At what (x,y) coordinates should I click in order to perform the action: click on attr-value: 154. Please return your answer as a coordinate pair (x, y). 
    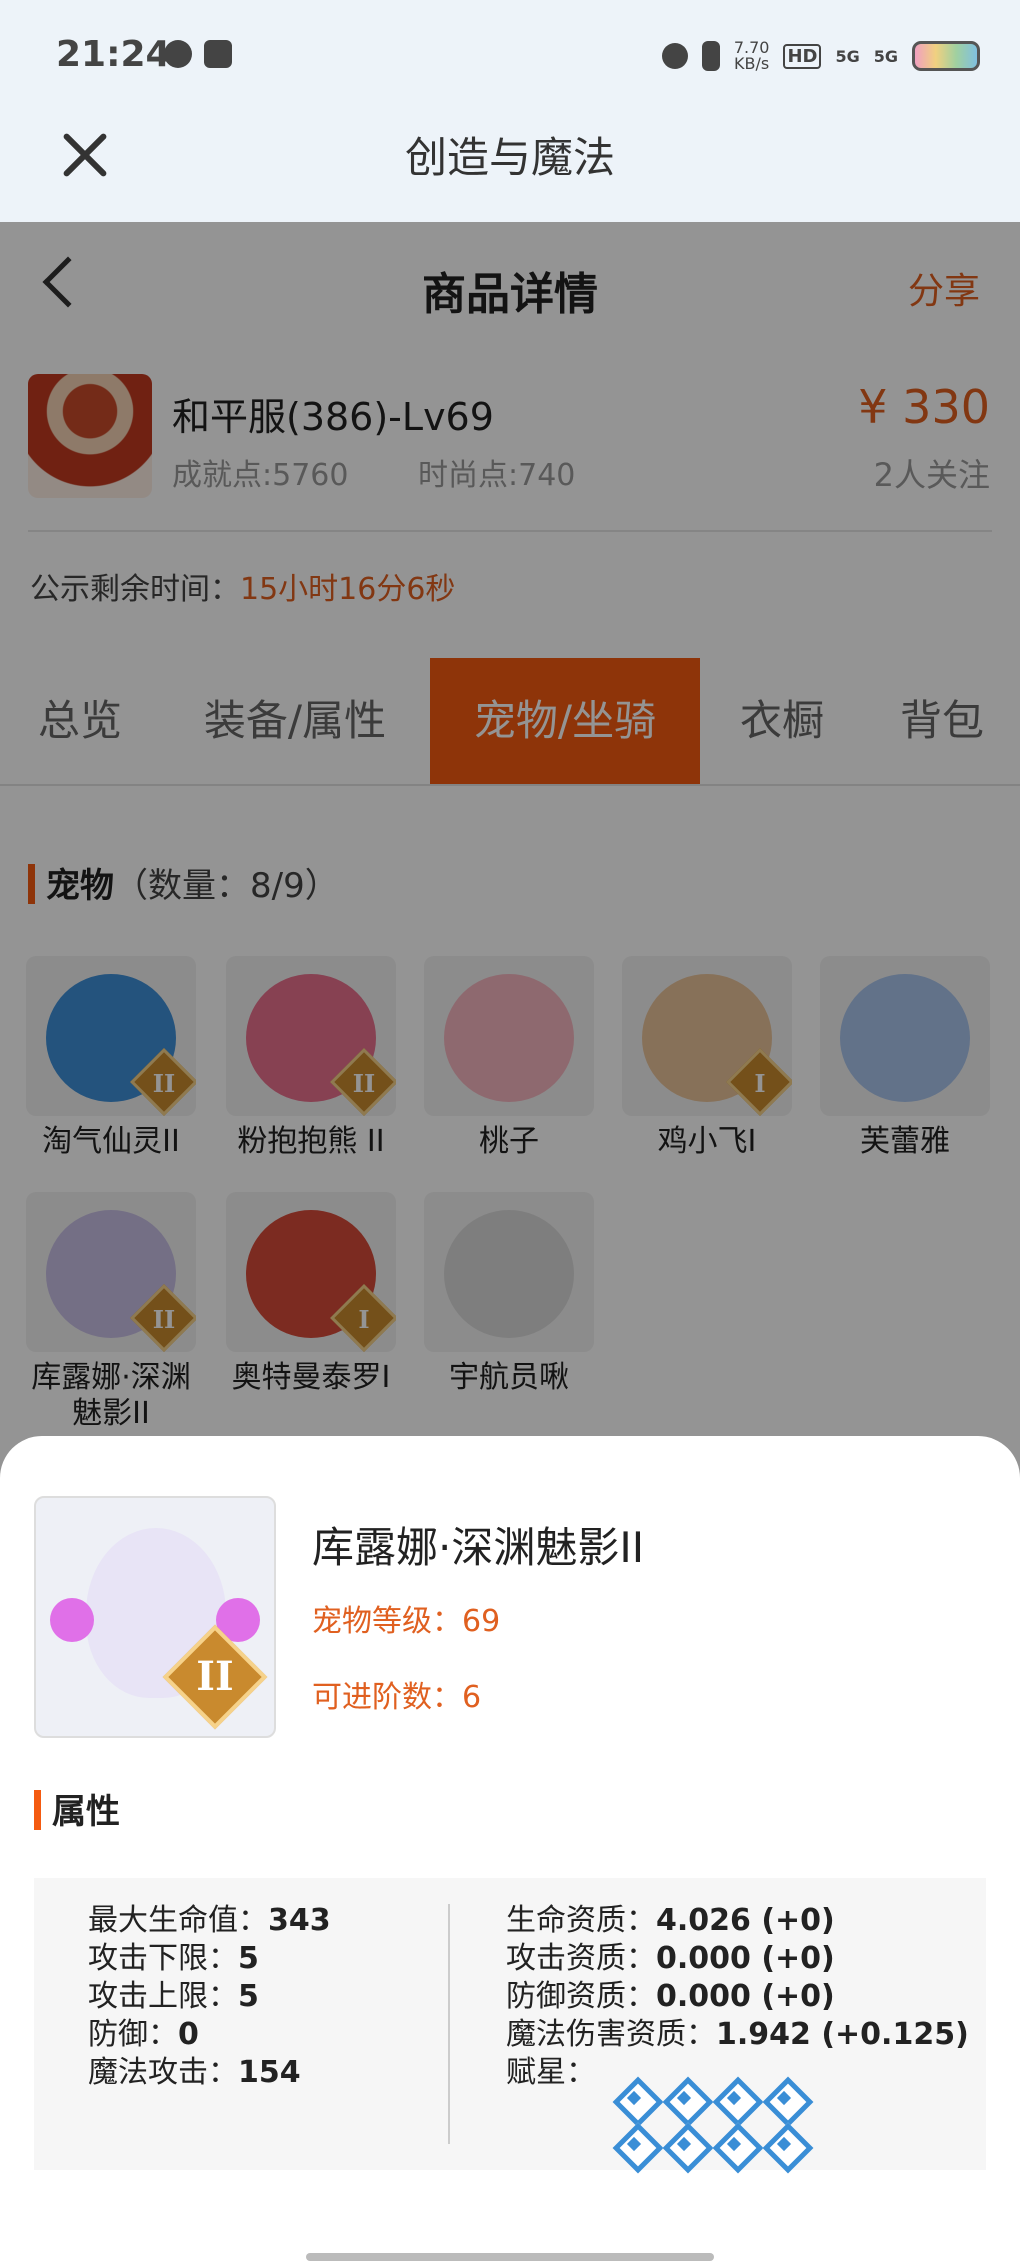
    Looking at the image, I should click on (269, 2072).